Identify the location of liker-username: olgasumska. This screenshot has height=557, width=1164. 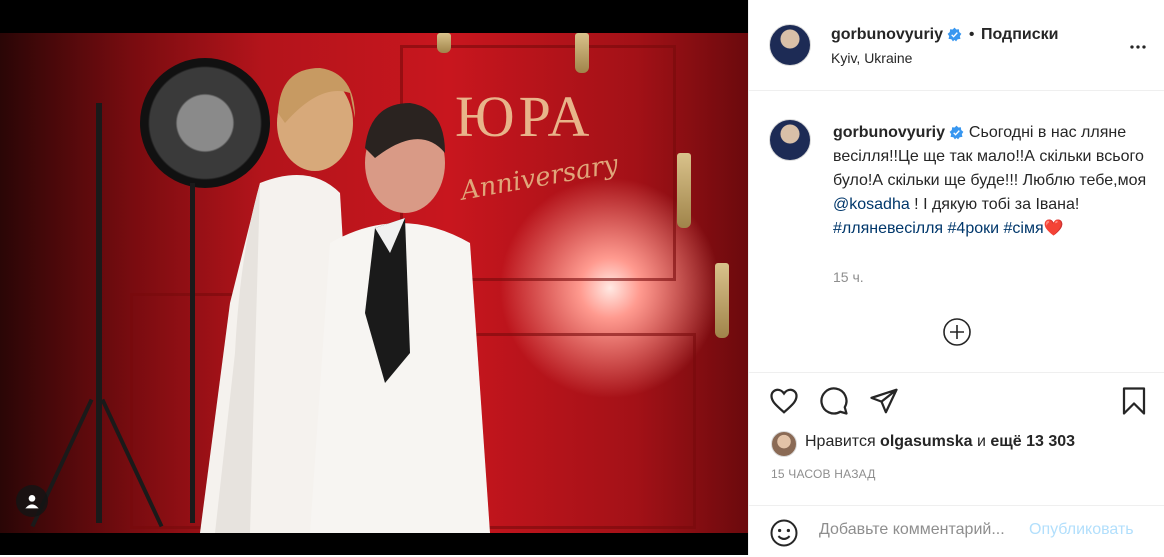
(926, 441).